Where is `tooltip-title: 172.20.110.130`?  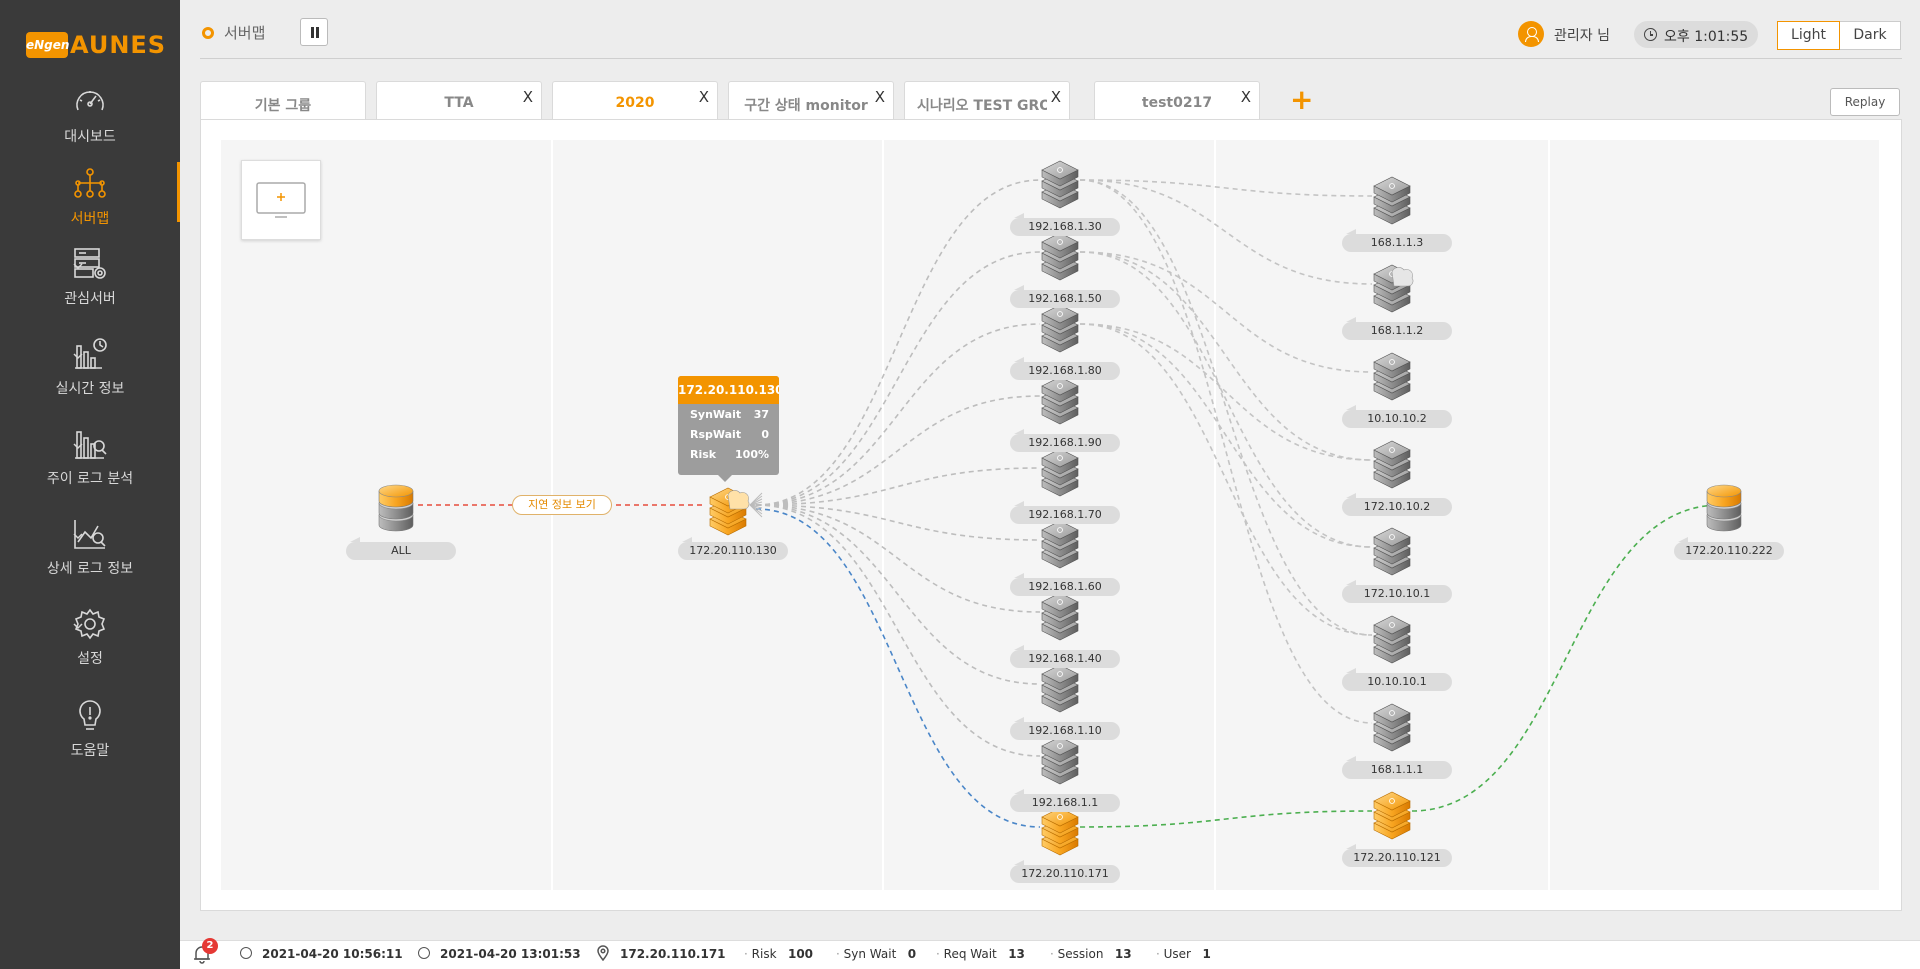
tooltip-title: 172.20.110.130 is located at coordinates (728, 390).